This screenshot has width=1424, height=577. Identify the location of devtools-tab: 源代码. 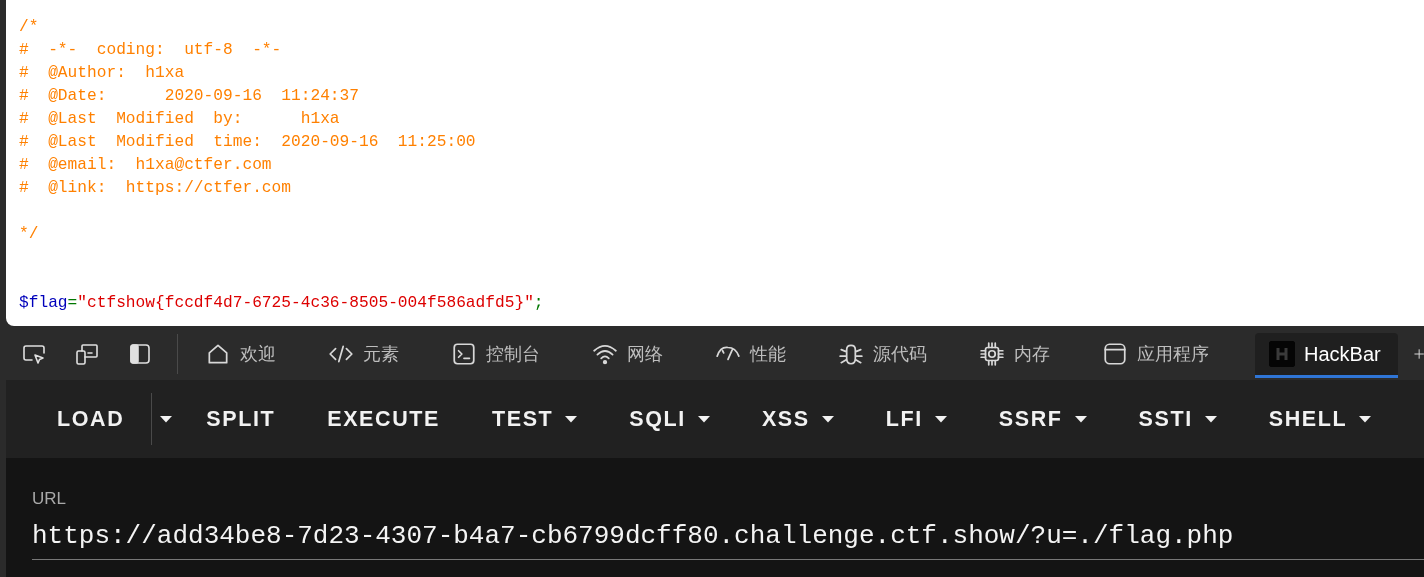
(896, 354).